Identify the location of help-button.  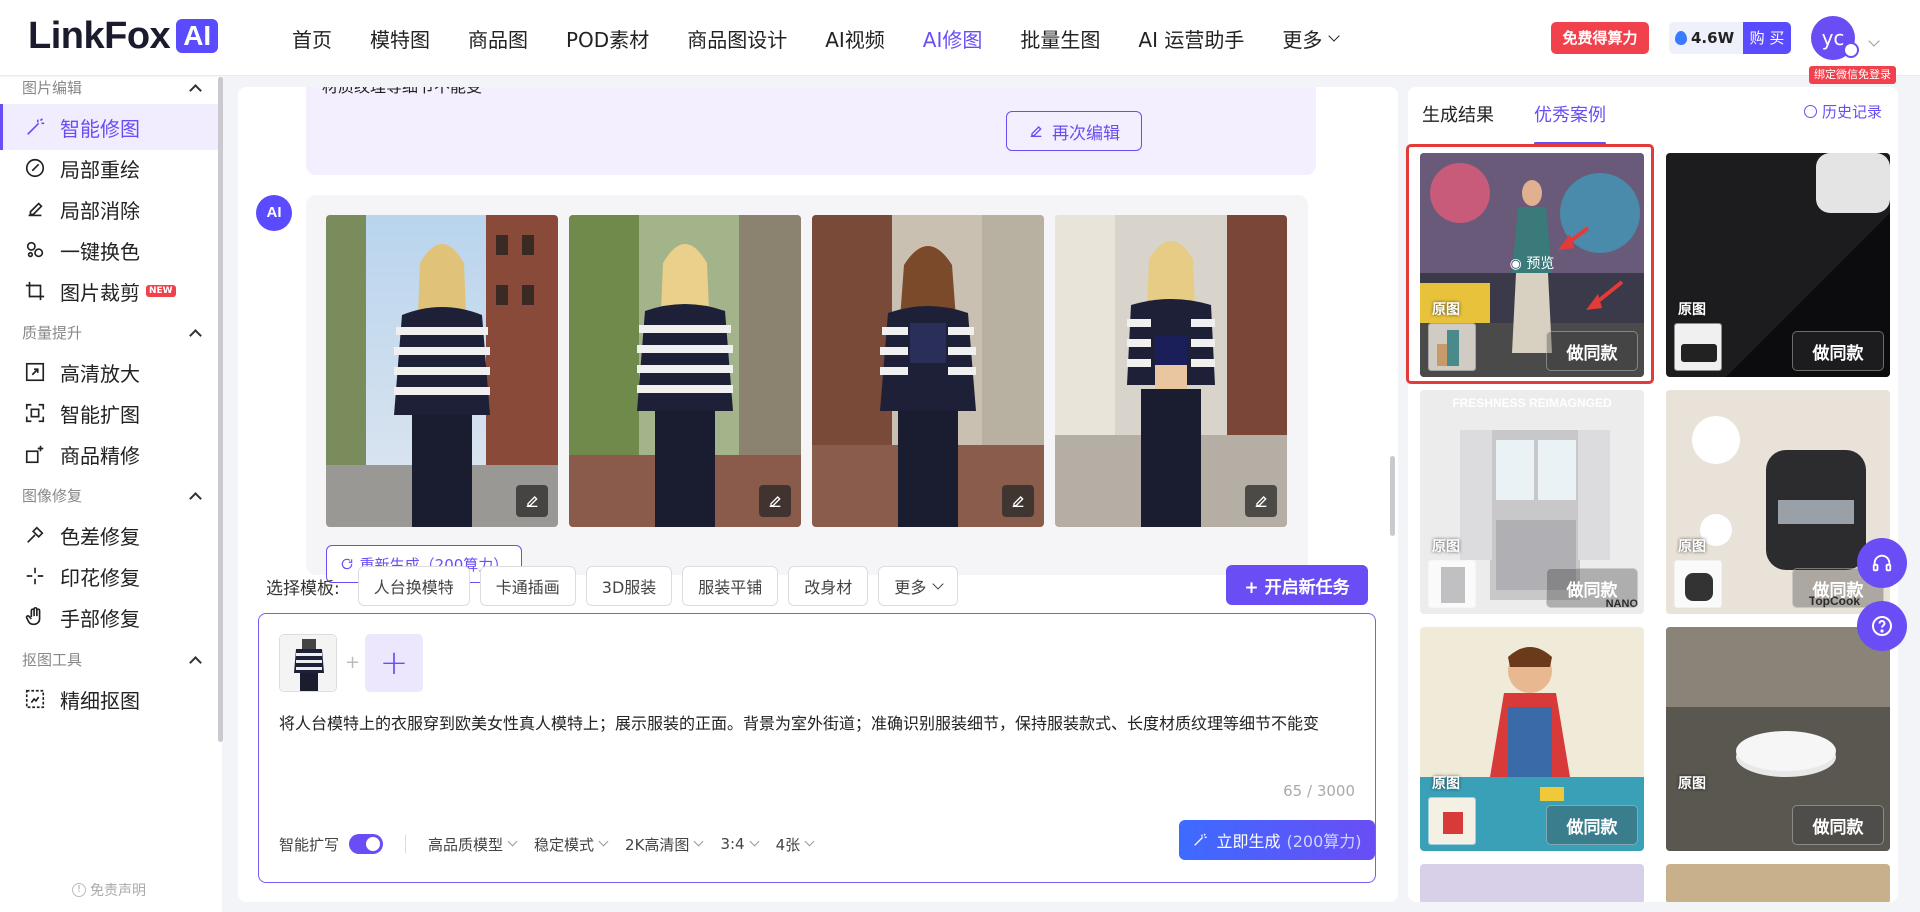
(1882, 626).